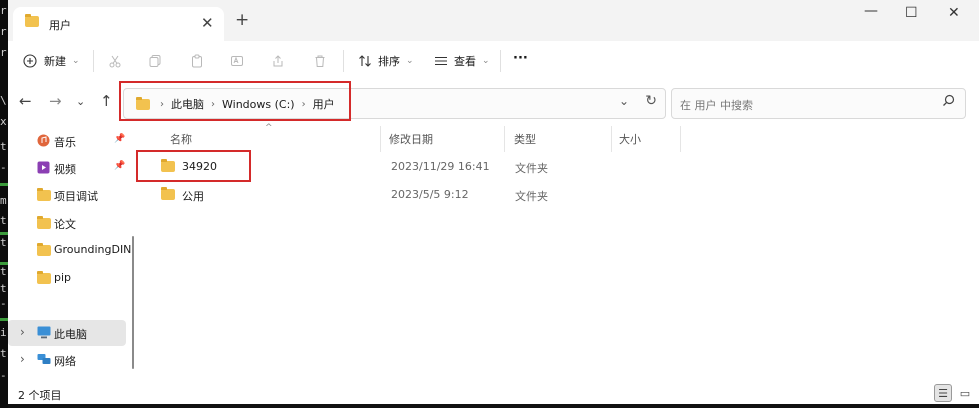 The image size is (979, 408). I want to click on view-button: 查看 ⌄, so click(462, 60).